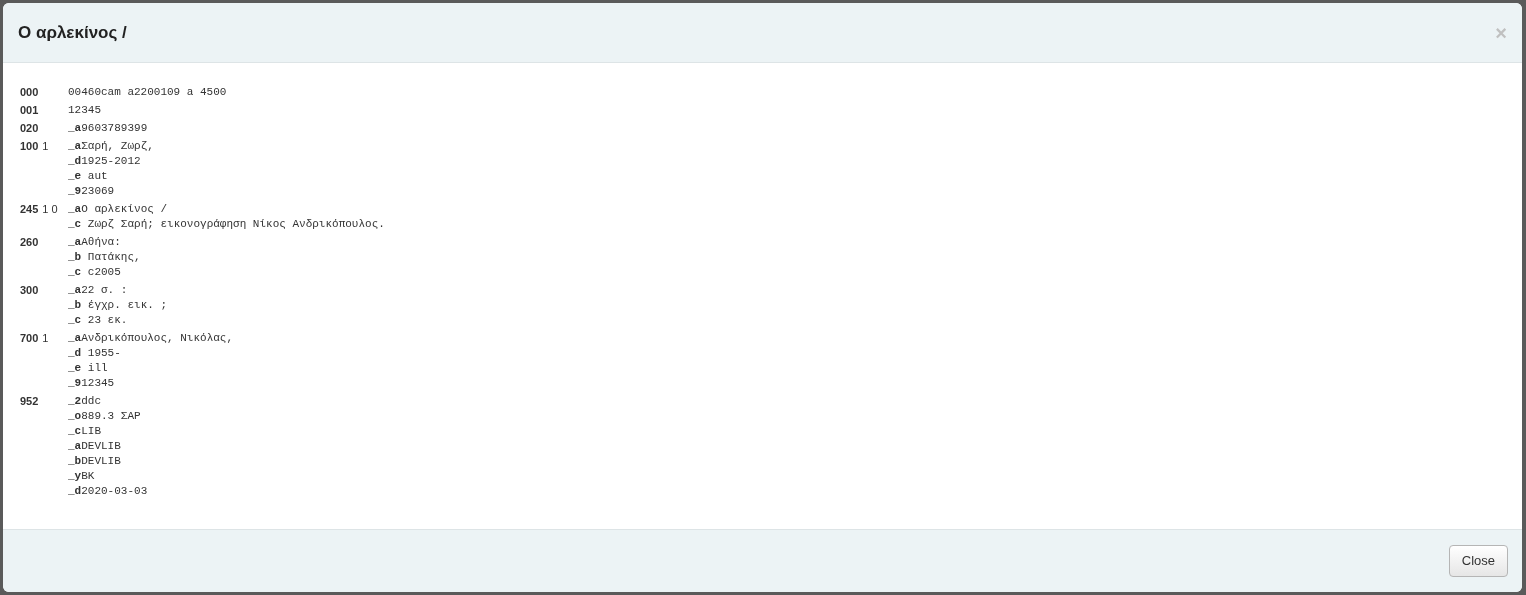 The height and width of the screenshot is (595, 1526). What do you see at coordinates (111, 146) in the screenshot?
I see `subfield-line: _aΣαρή, Ζωρζ,` at bounding box center [111, 146].